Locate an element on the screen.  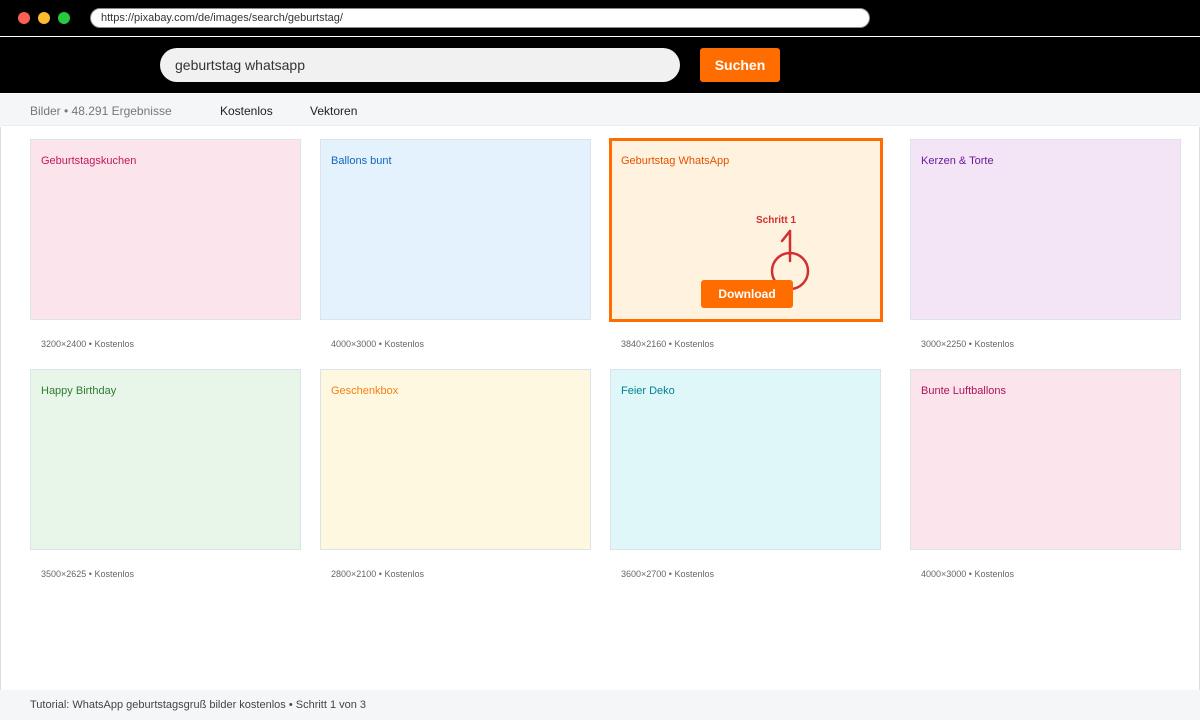
image-card-title: Bunte Luftballons is located at coordinates (964, 391).